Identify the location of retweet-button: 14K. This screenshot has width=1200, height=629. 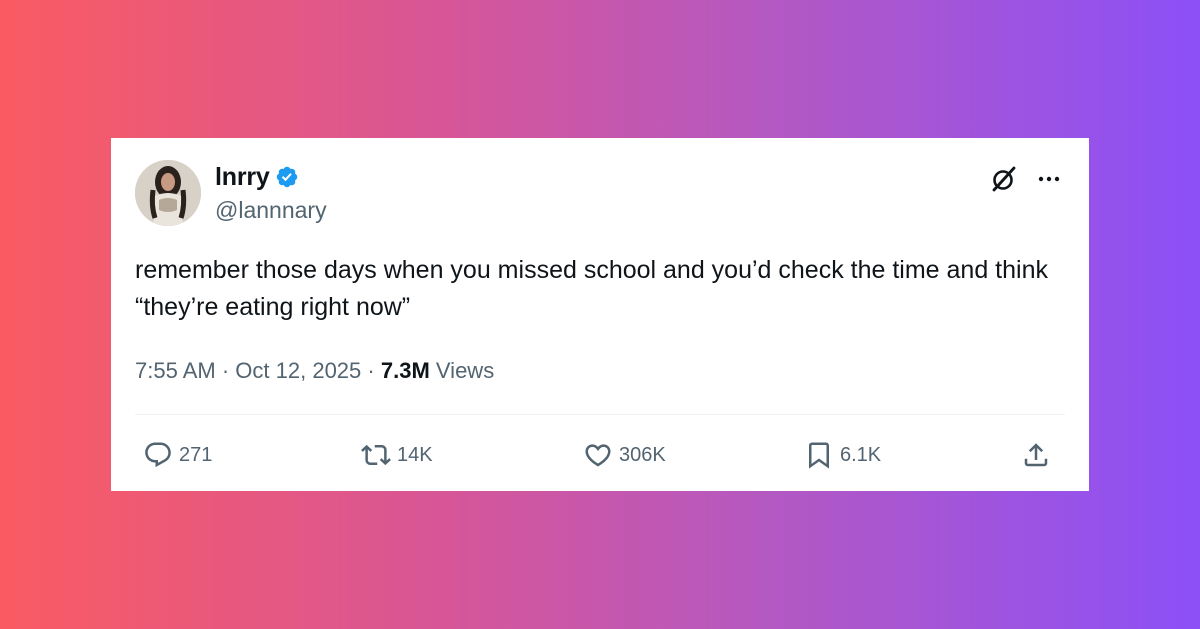
(397, 455).